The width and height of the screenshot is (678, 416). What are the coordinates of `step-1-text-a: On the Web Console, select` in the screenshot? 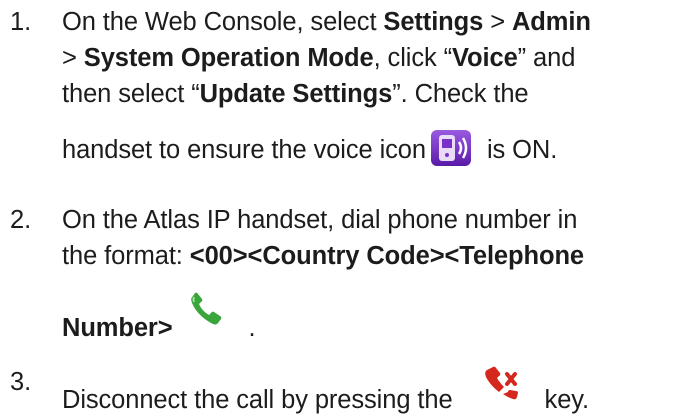 It's located at (223, 22).